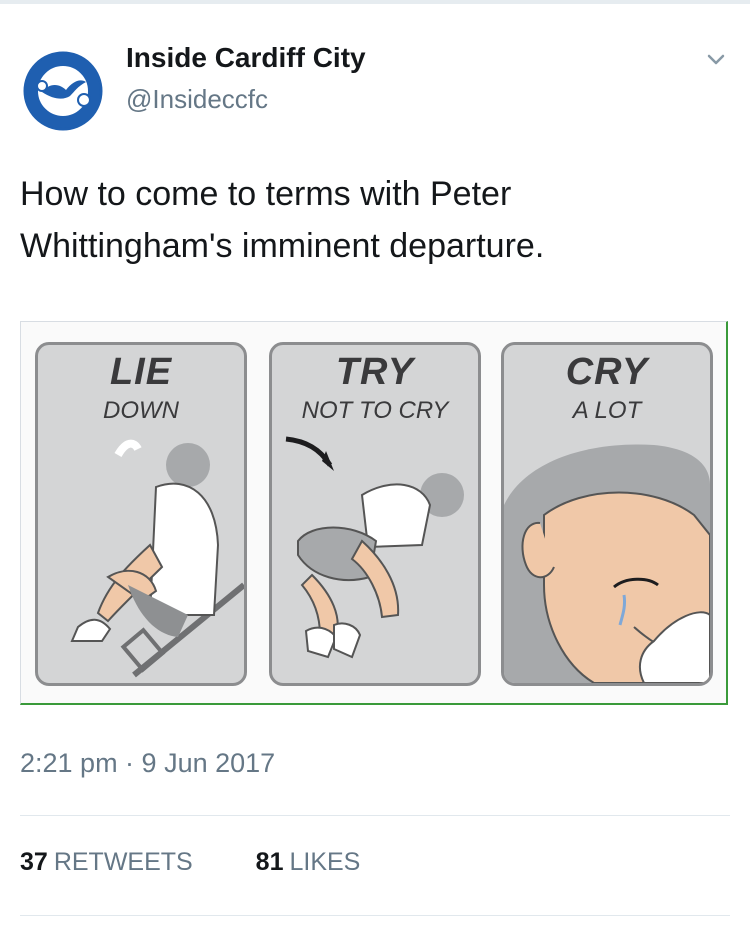 Image resolution: width=750 pixels, height=934 pixels. What do you see at coordinates (607, 563) in the screenshot?
I see `crying-face-illustration` at bounding box center [607, 563].